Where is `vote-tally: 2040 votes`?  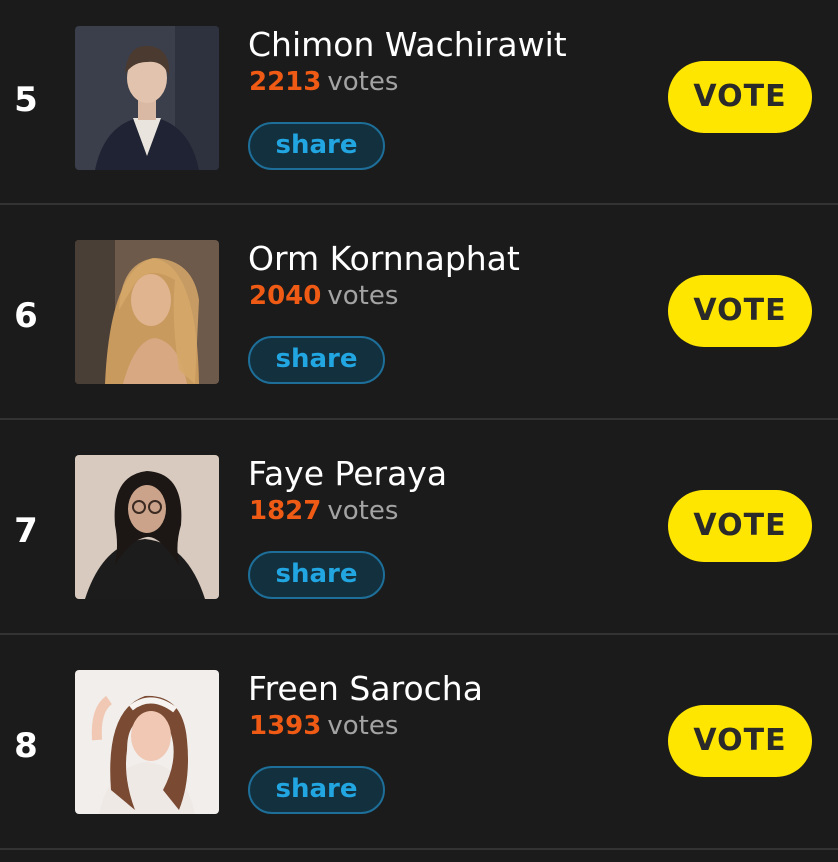 vote-tally: 2040 votes is located at coordinates (323, 296).